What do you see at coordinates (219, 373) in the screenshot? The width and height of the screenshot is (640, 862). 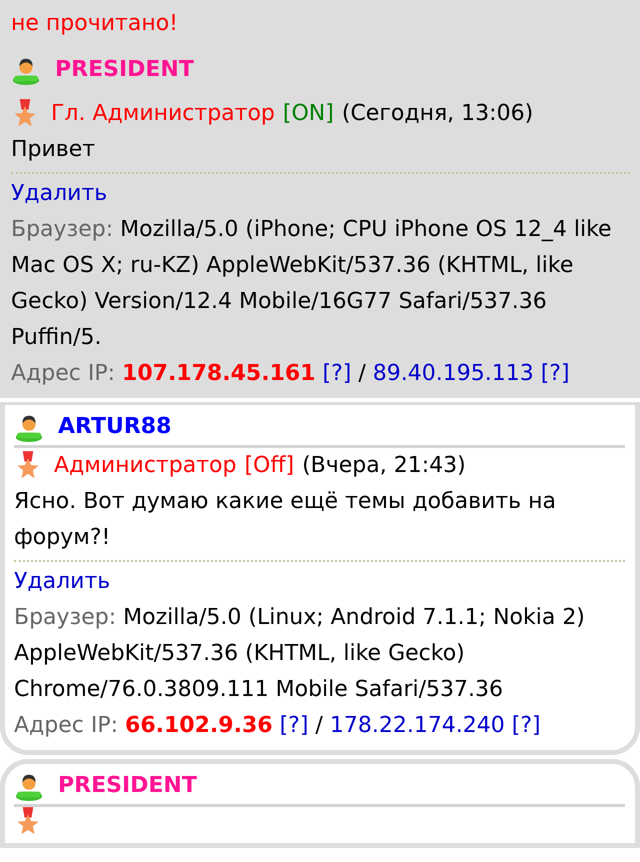 I see `ip-address: 107.178.45.161` at bounding box center [219, 373].